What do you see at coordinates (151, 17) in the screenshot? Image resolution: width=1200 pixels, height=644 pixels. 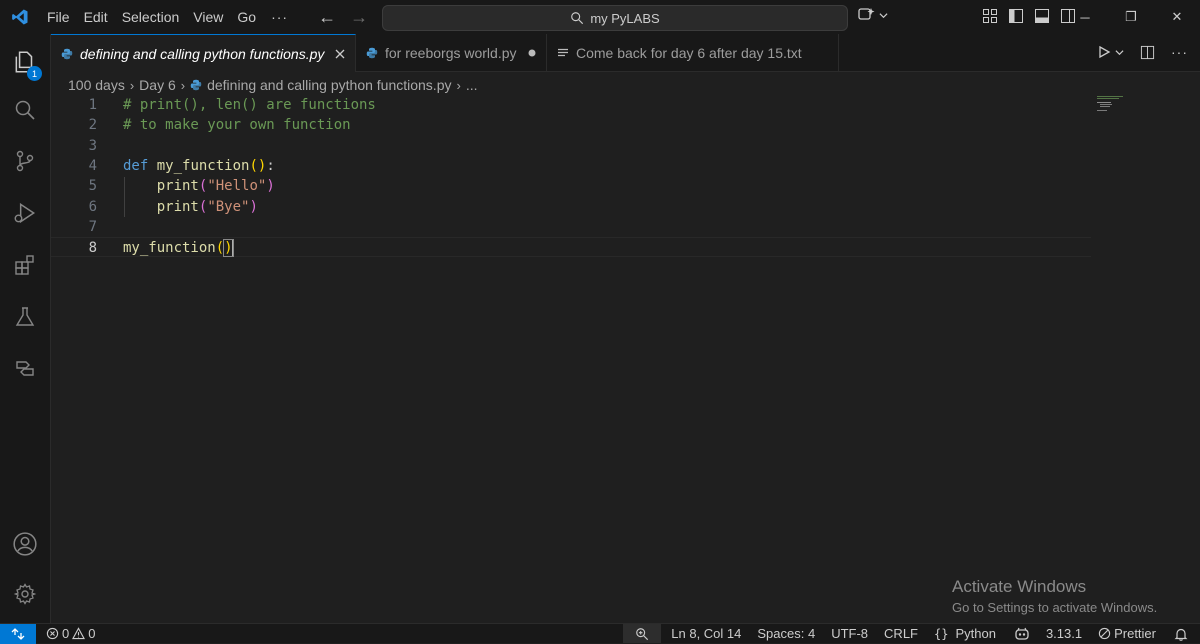 I see `menu-selection: Selection` at bounding box center [151, 17].